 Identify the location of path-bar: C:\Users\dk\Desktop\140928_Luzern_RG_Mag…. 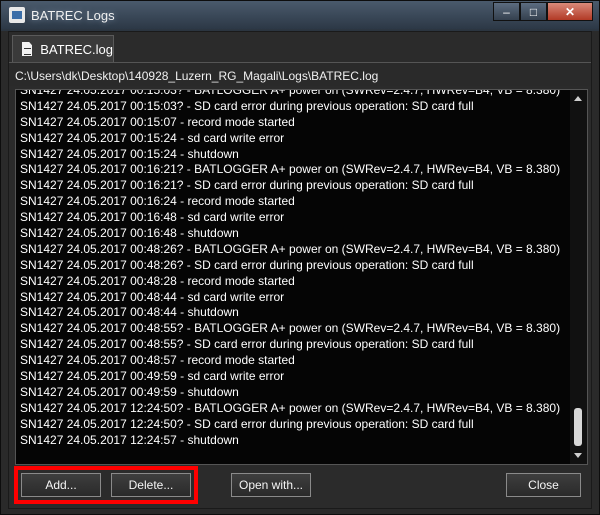
(300, 74).